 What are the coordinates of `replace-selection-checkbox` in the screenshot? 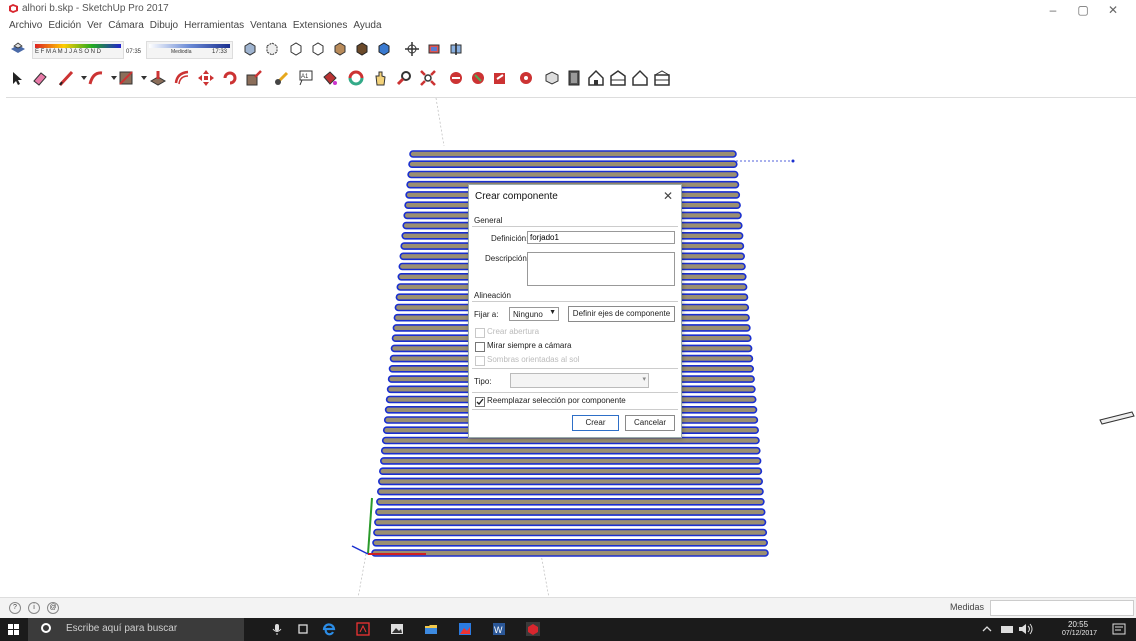 It's located at (480, 402).